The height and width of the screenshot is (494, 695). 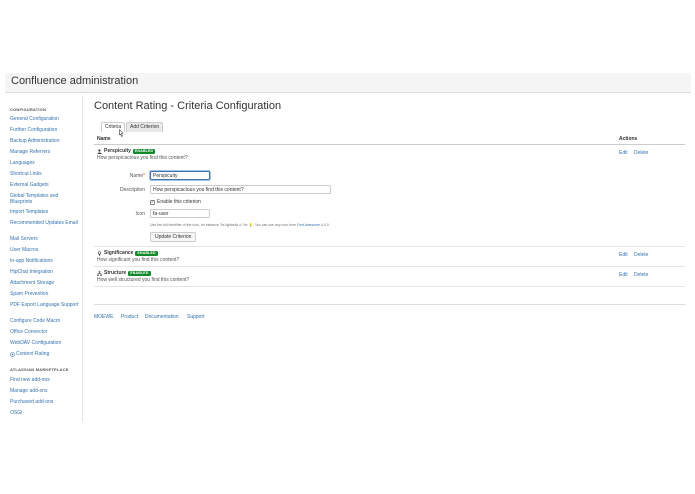 What do you see at coordinates (162, 317) in the screenshot?
I see `footer-link-documentation: Documentation` at bounding box center [162, 317].